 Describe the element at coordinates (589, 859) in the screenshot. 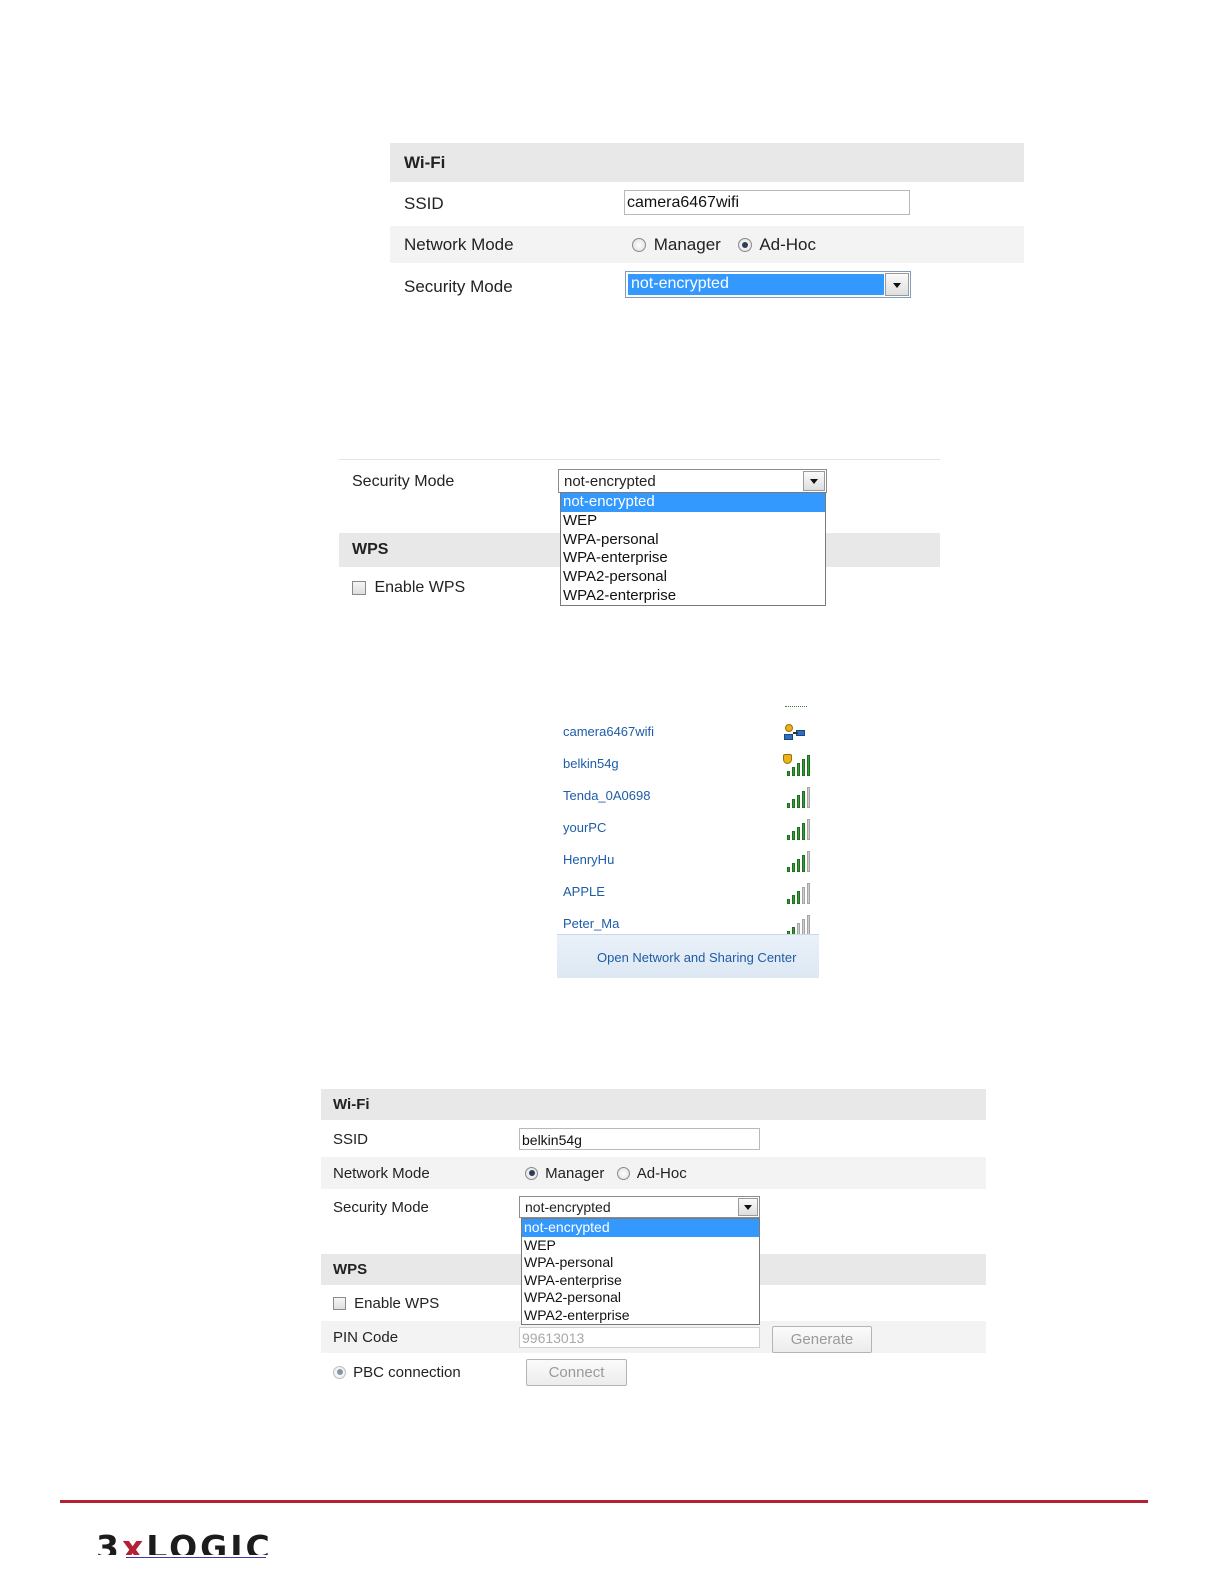

I see `network-name: HenryHu` at that location.